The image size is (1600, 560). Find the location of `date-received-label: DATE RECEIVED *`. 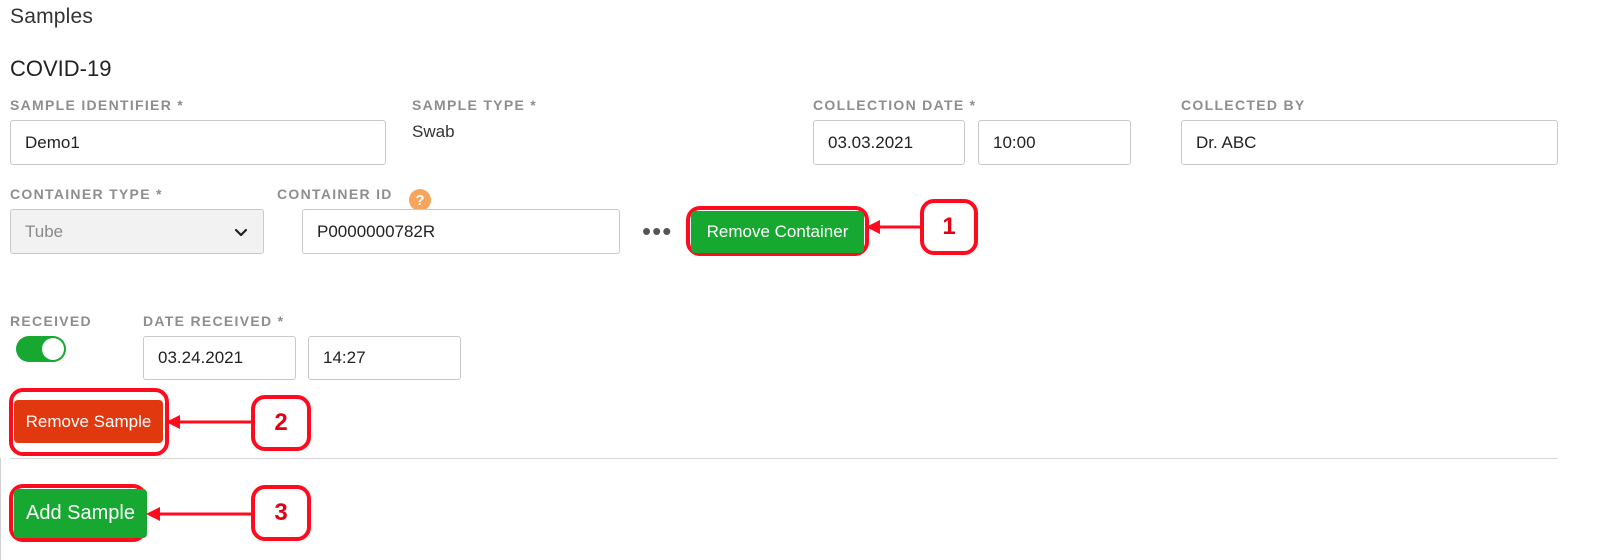

date-received-label: DATE RECEIVED * is located at coordinates (214, 321).